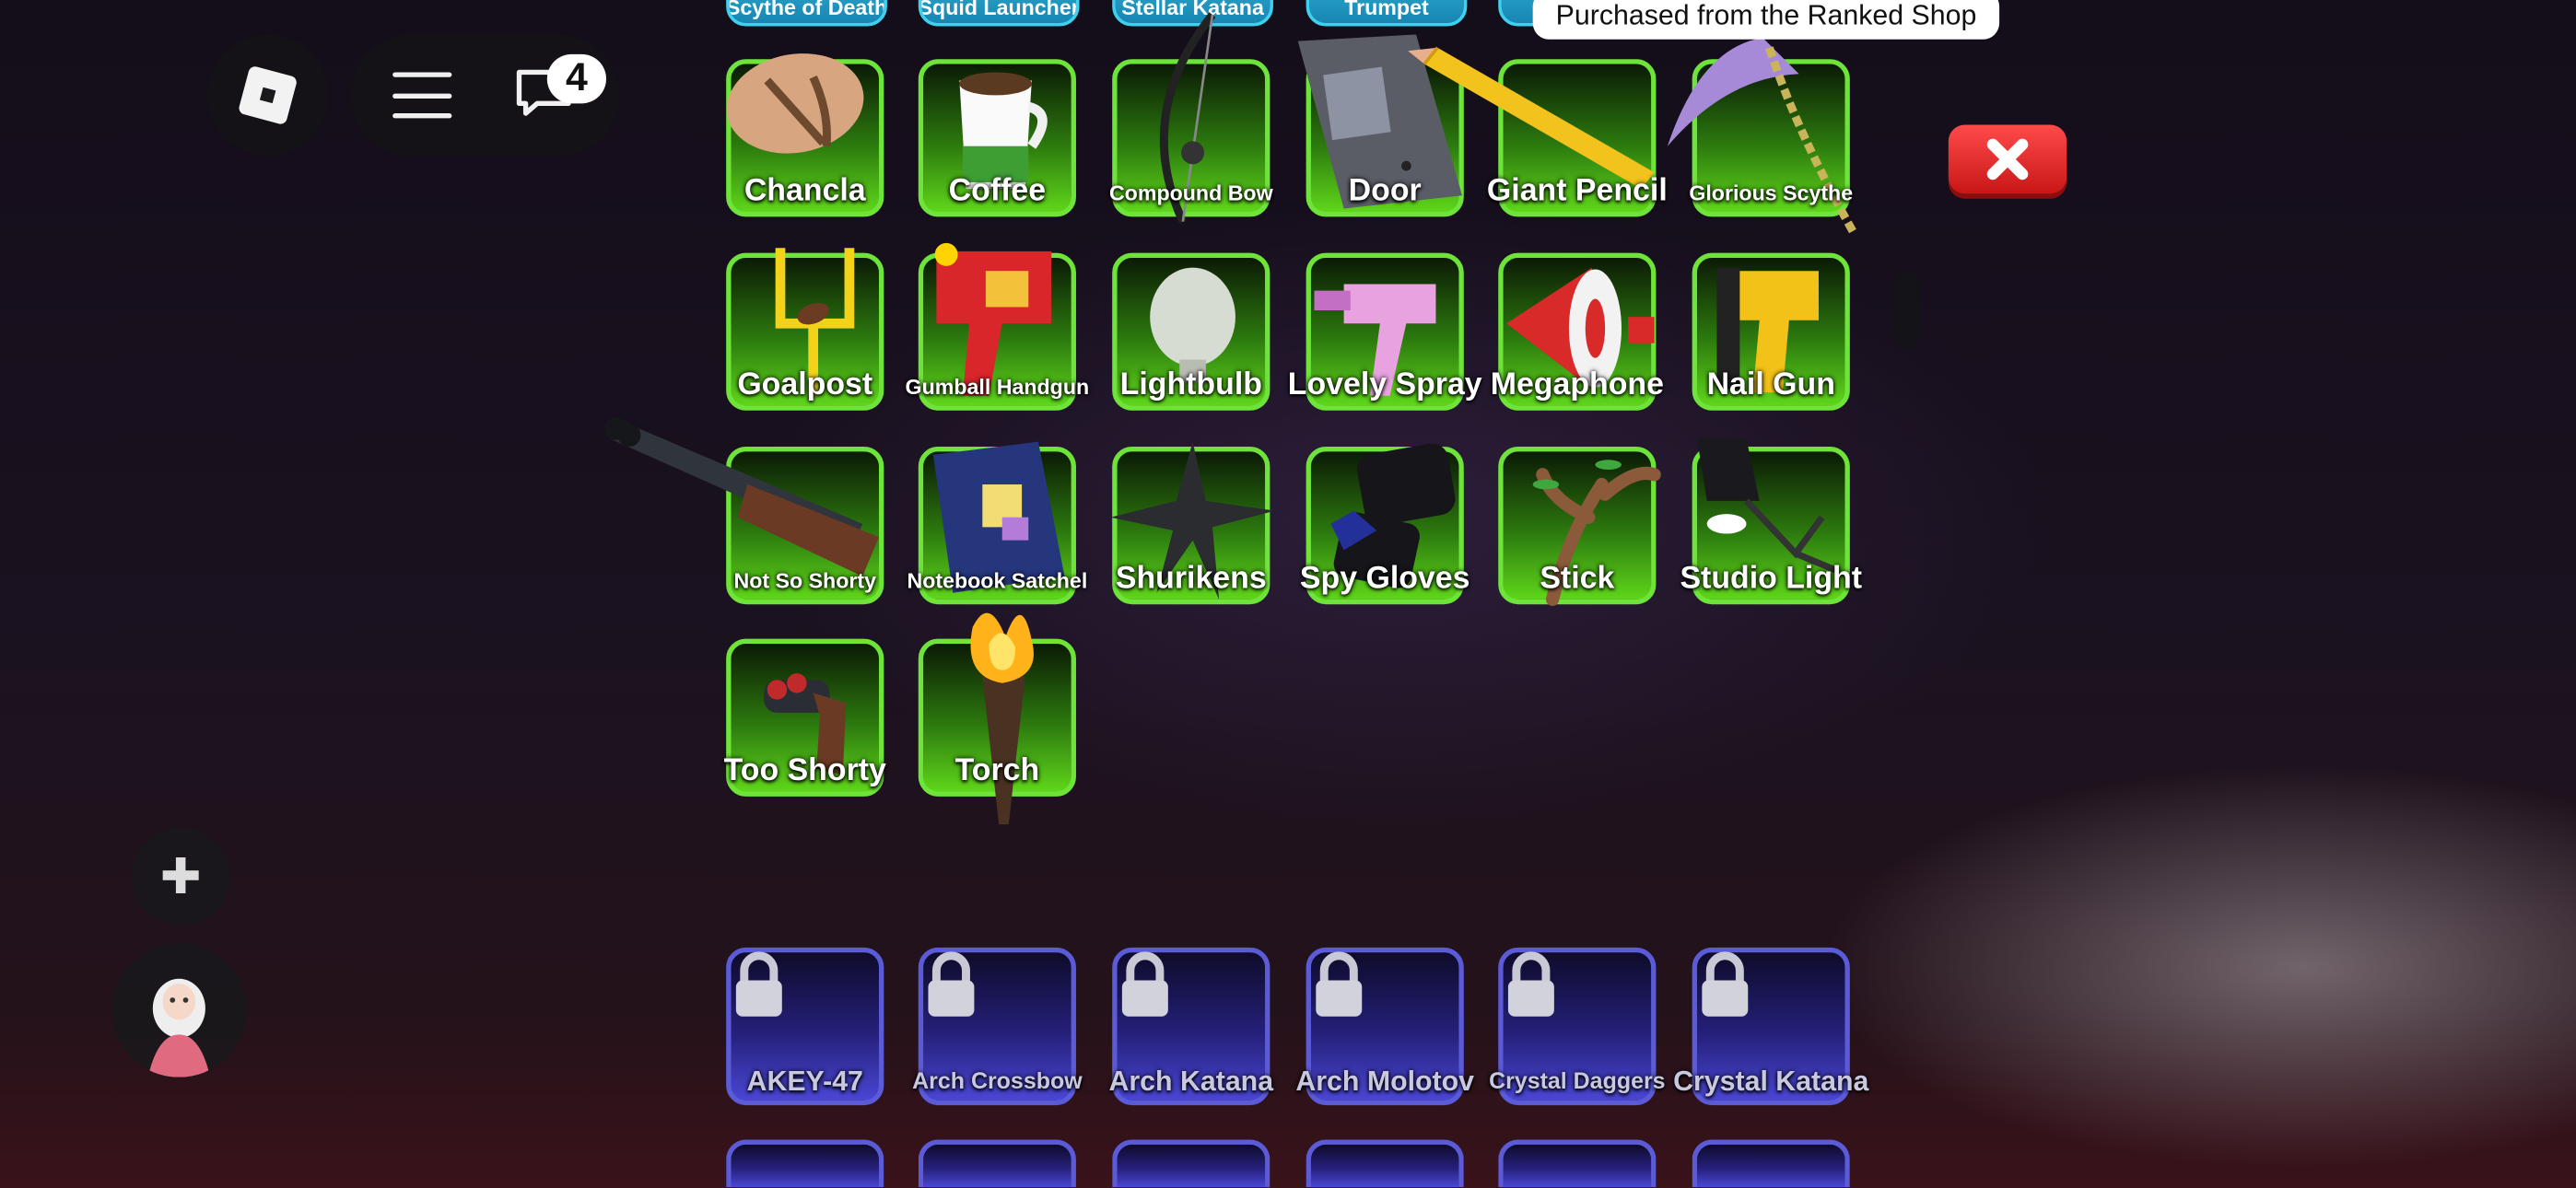  What do you see at coordinates (1538, 131) in the screenshot?
I see `item-tile-giant-pencil: Giant Pencil` at bounding box center [1538, 131].